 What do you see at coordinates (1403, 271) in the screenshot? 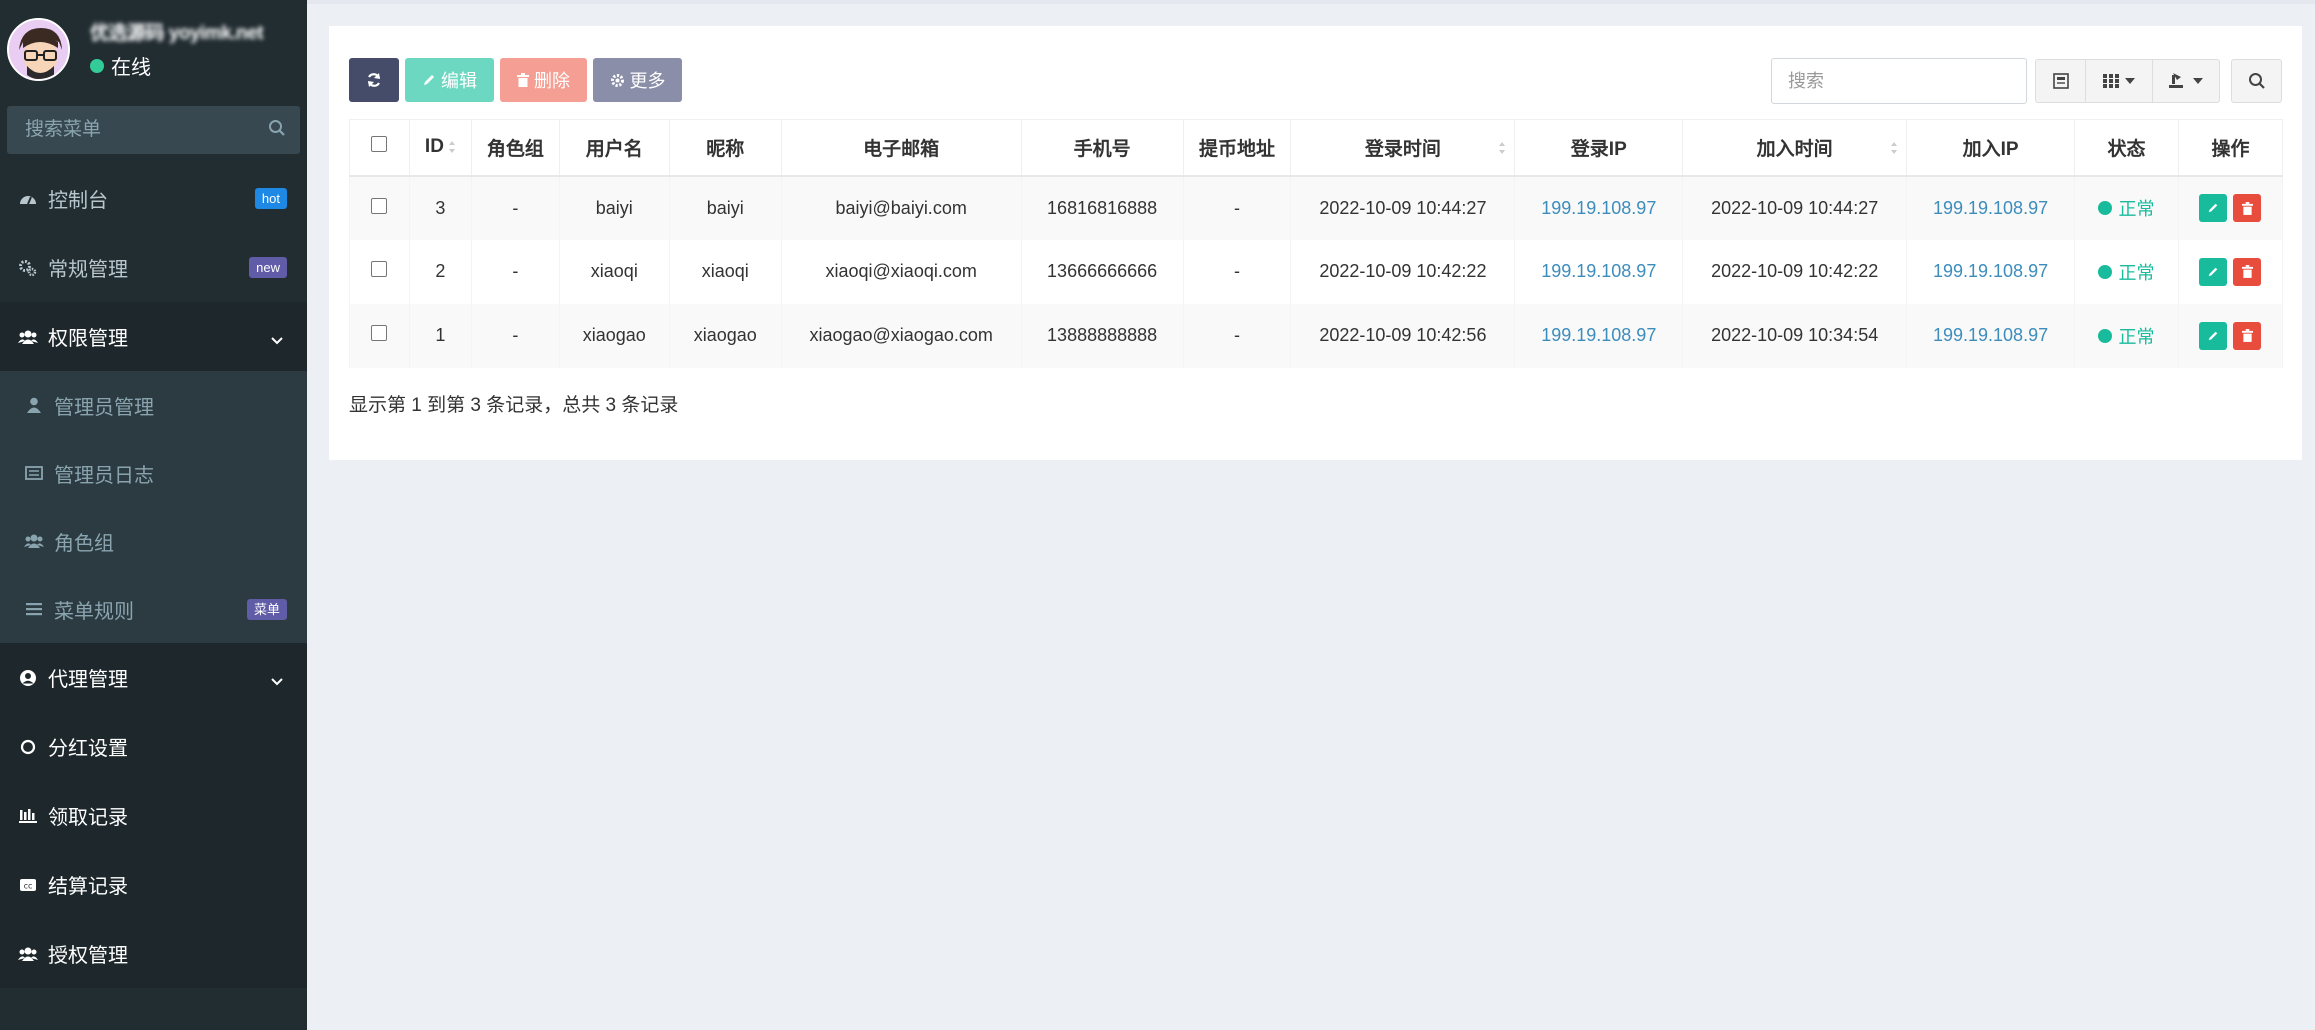
I see `cell-logintime: 2022-10-09 10:42:22` at bounding box center [1403, 271].